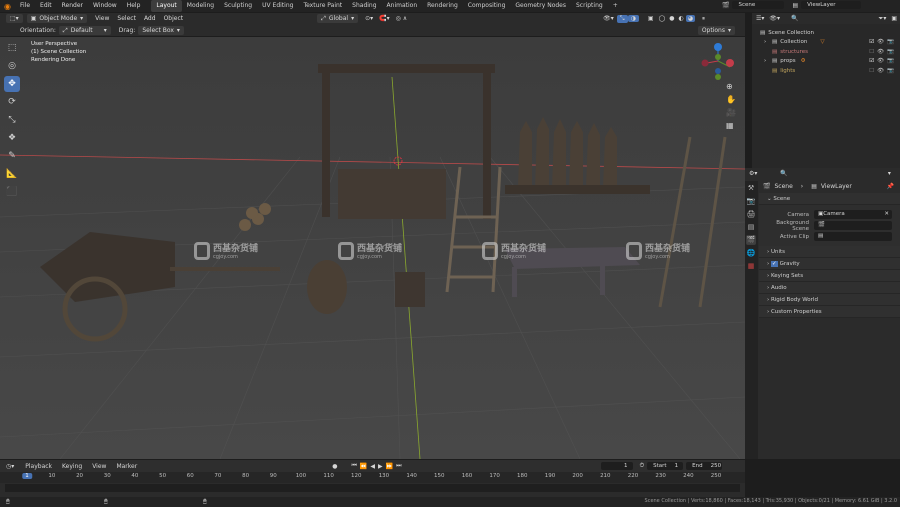 Image resolution: width=900 pixels, height=507 pixels. What do you see at coordinates (751, 253) in the screenshot?
I see `world-tab-icon: 🌐` at bounding box center [751, 253].